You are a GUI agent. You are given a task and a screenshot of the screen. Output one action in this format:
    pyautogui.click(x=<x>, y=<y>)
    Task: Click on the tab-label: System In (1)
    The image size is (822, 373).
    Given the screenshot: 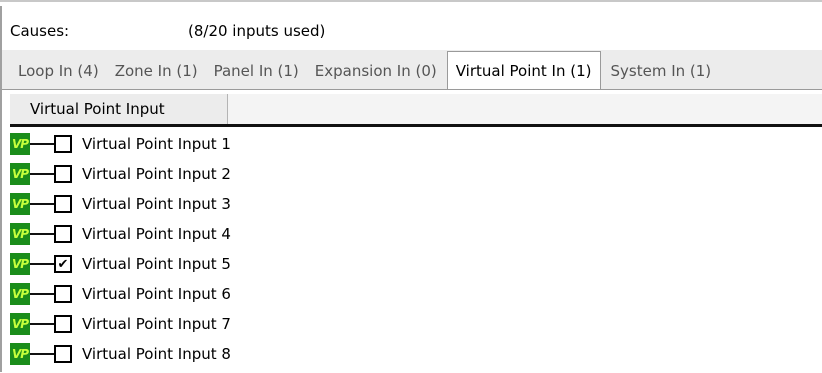 What is the action you would take?
    pyautogui.click(x=661, y=71)
    